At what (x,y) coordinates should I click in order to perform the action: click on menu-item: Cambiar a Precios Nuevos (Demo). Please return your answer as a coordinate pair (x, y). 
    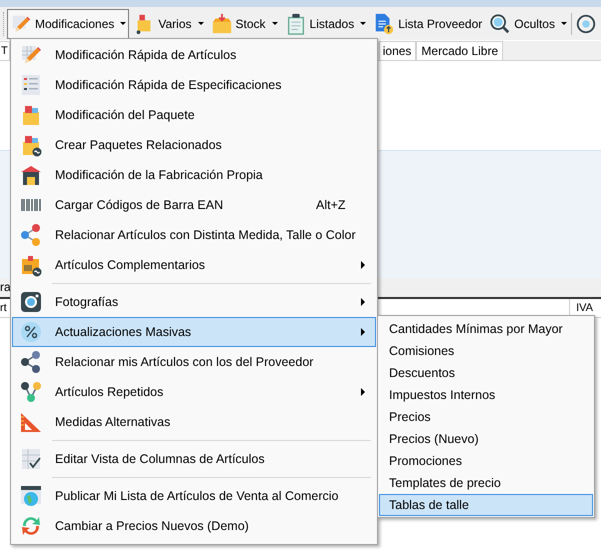
    Looking at the image, I should click on (194, 526).